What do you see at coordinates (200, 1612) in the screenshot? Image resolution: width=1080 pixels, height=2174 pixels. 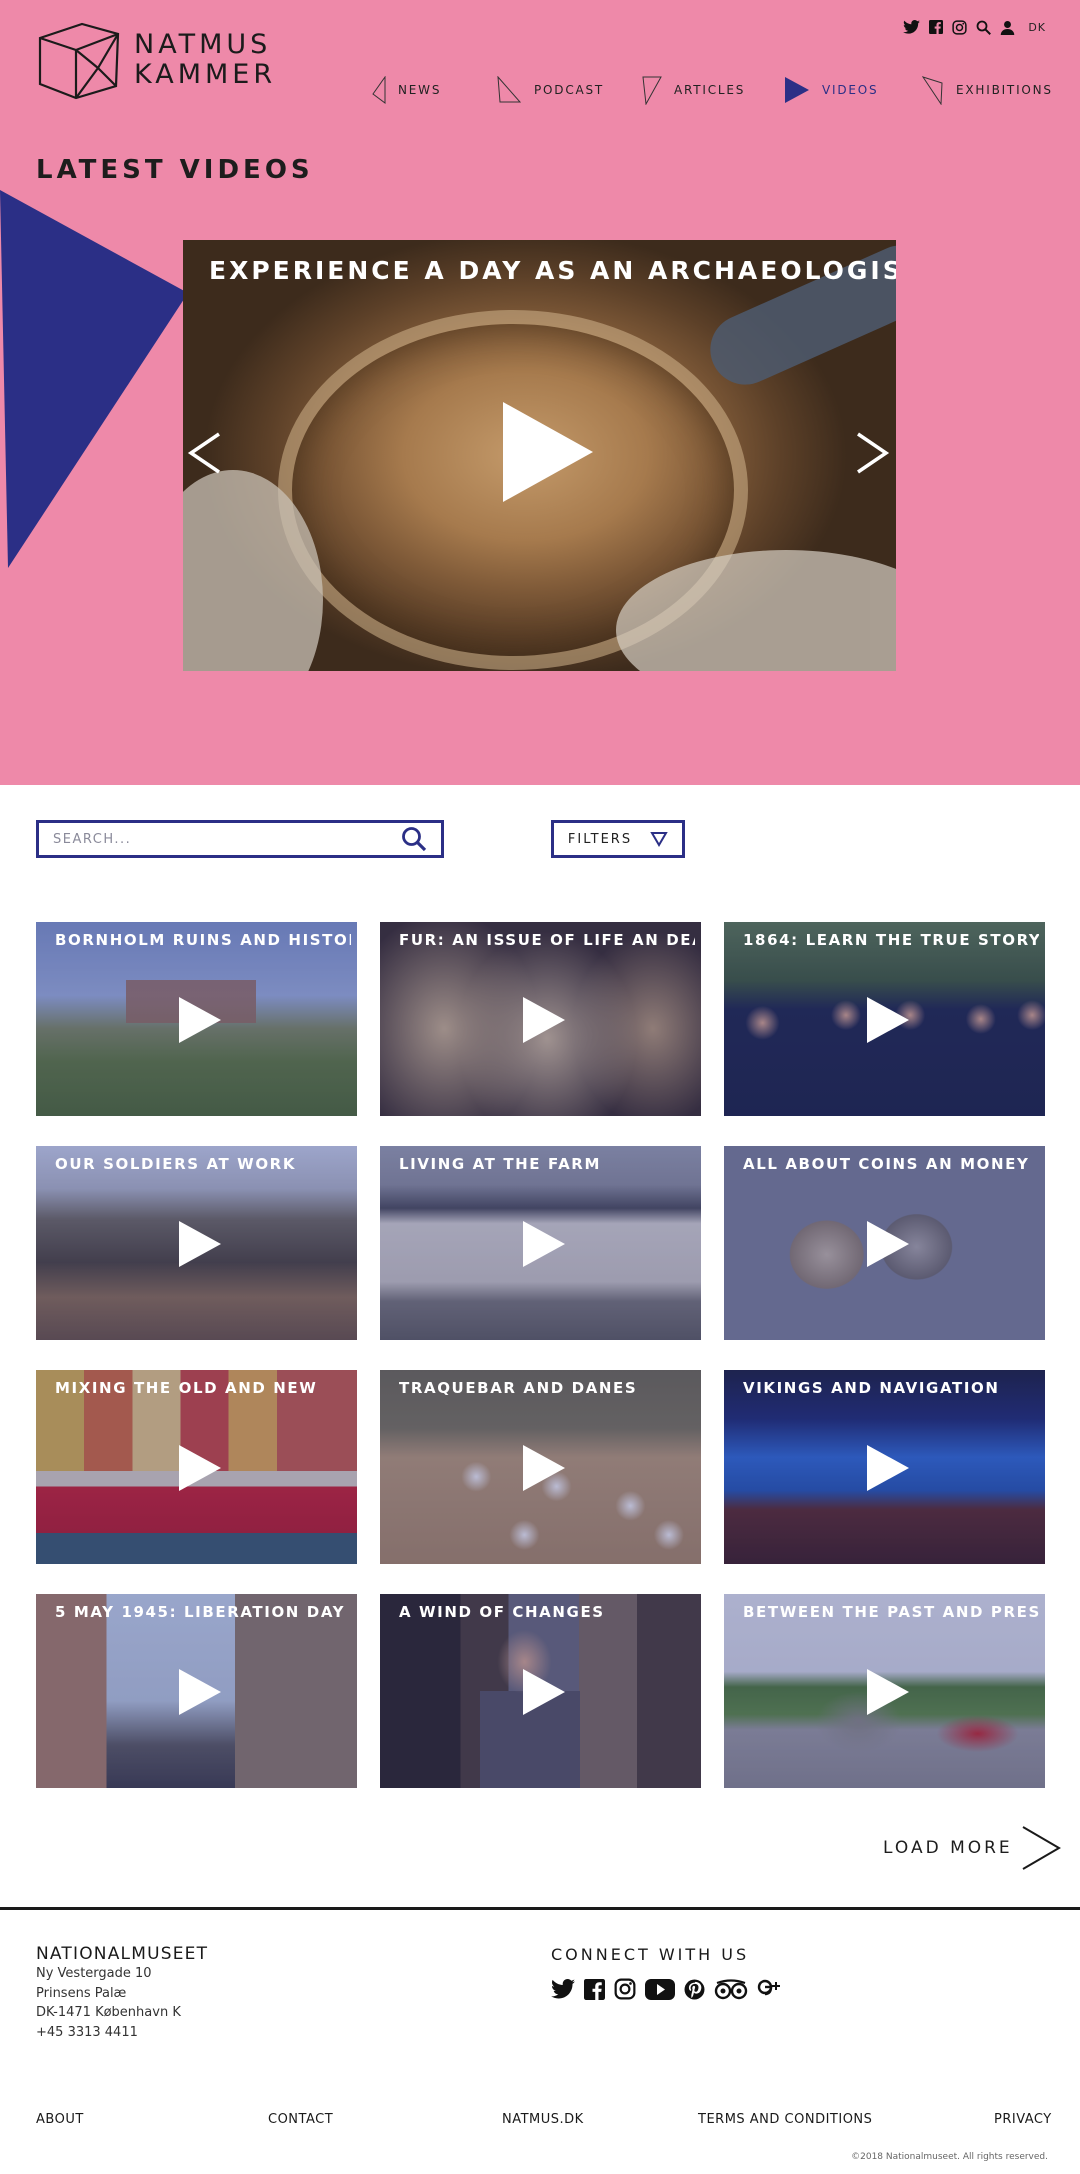 I see `video-title: 5 MAY 1945: LIBERATION DAY` at bounding box center [200, 1612].